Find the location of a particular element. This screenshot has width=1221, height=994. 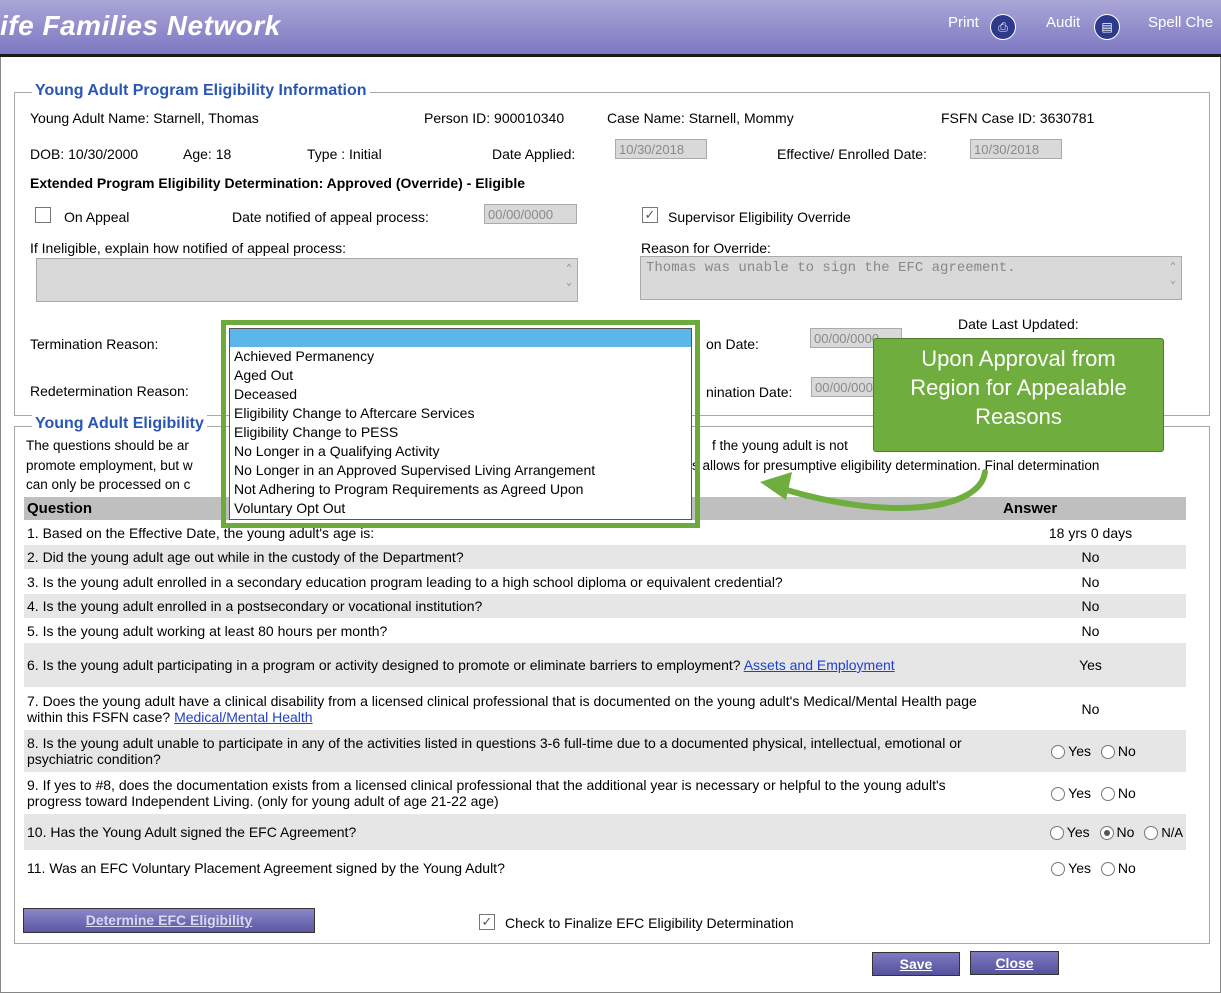

q8-no-radio is located at coordinates (1107, 752).